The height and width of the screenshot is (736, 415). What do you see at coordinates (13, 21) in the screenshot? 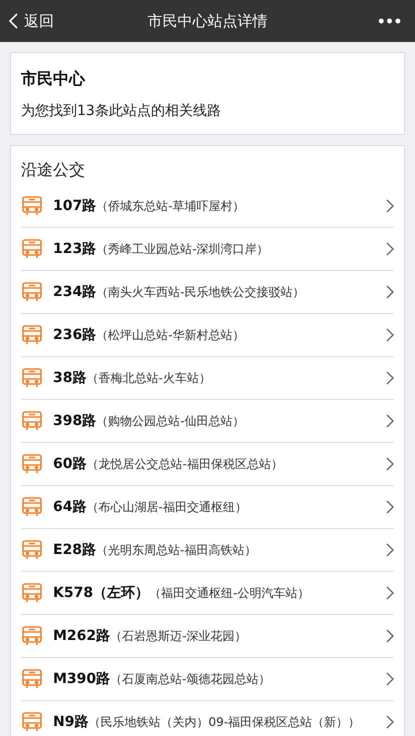
I see `back-icon` at bounding box center [13, 21].